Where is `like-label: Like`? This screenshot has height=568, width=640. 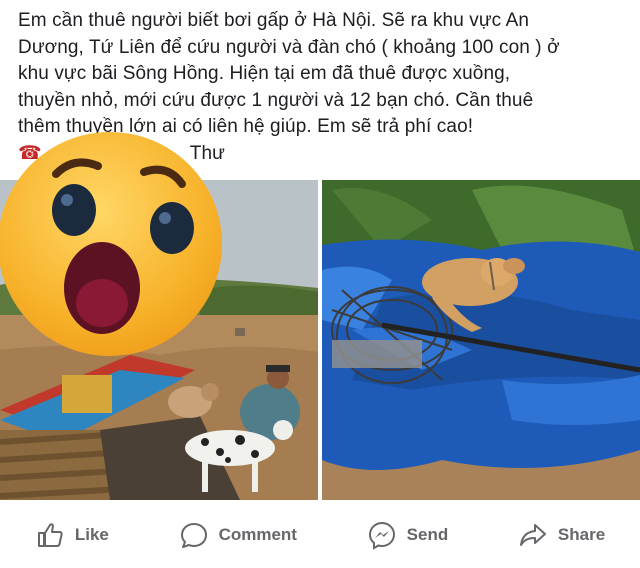
like-label: Like is located at coordinates (91, 534).